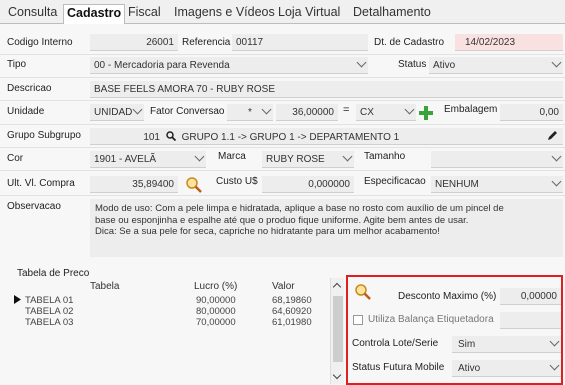 Image resolution: width=565 pixels, height=385 pixels. I want to click on unidade-value: UNIDAD, so click(113, 112).